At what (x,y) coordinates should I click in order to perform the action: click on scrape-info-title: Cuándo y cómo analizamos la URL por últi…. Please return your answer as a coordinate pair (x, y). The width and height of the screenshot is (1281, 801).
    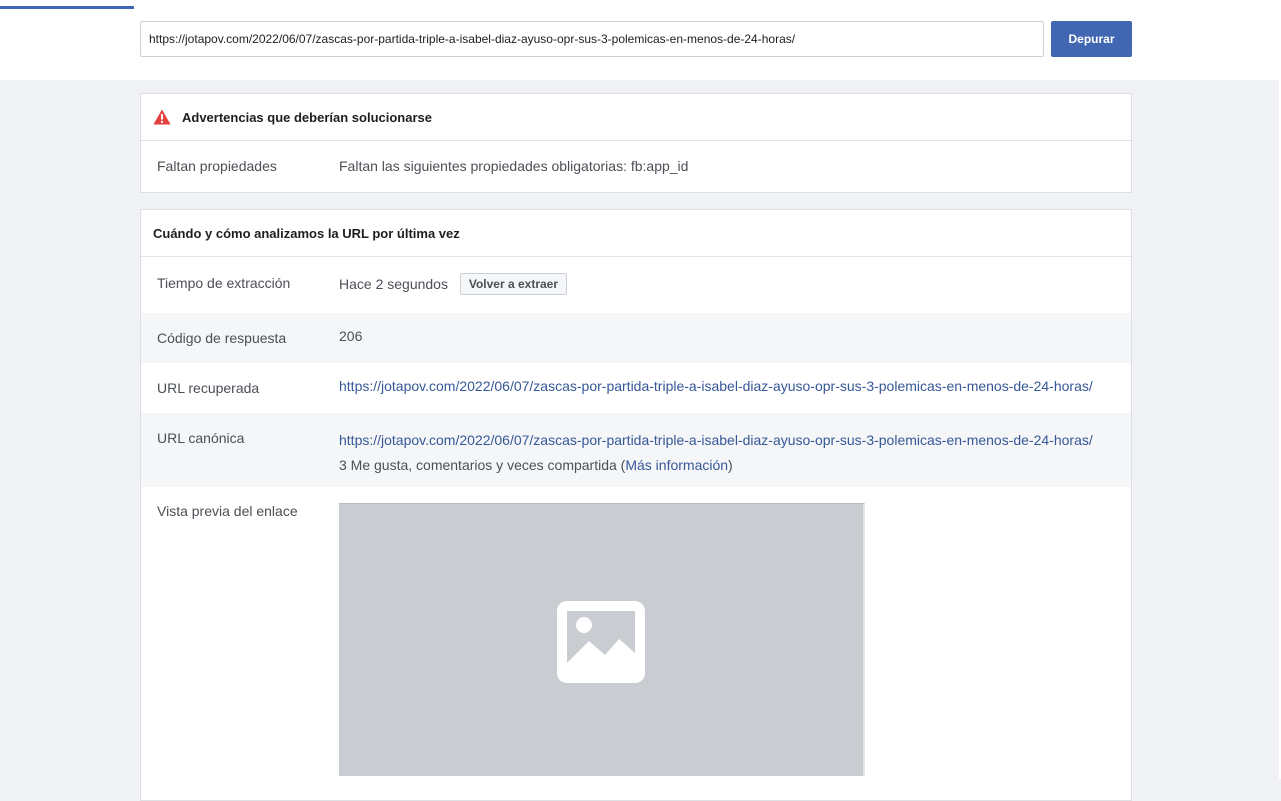
    Looking at the image, I should click on (306, 233).